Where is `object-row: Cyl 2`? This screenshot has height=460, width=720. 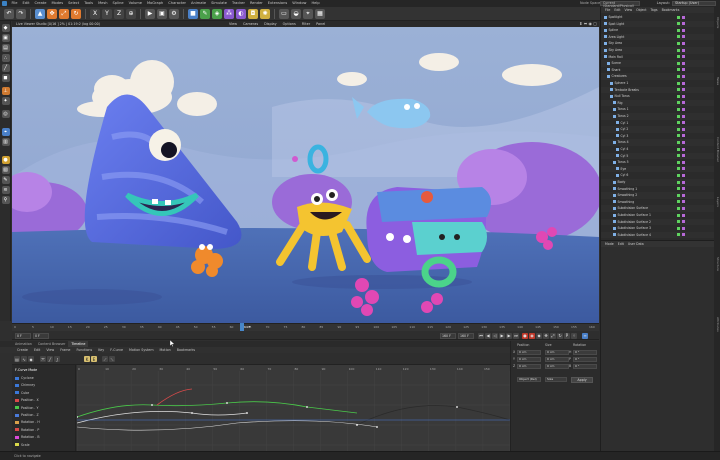
object-row: Cyl 2 is located at coordinates (658, 129).